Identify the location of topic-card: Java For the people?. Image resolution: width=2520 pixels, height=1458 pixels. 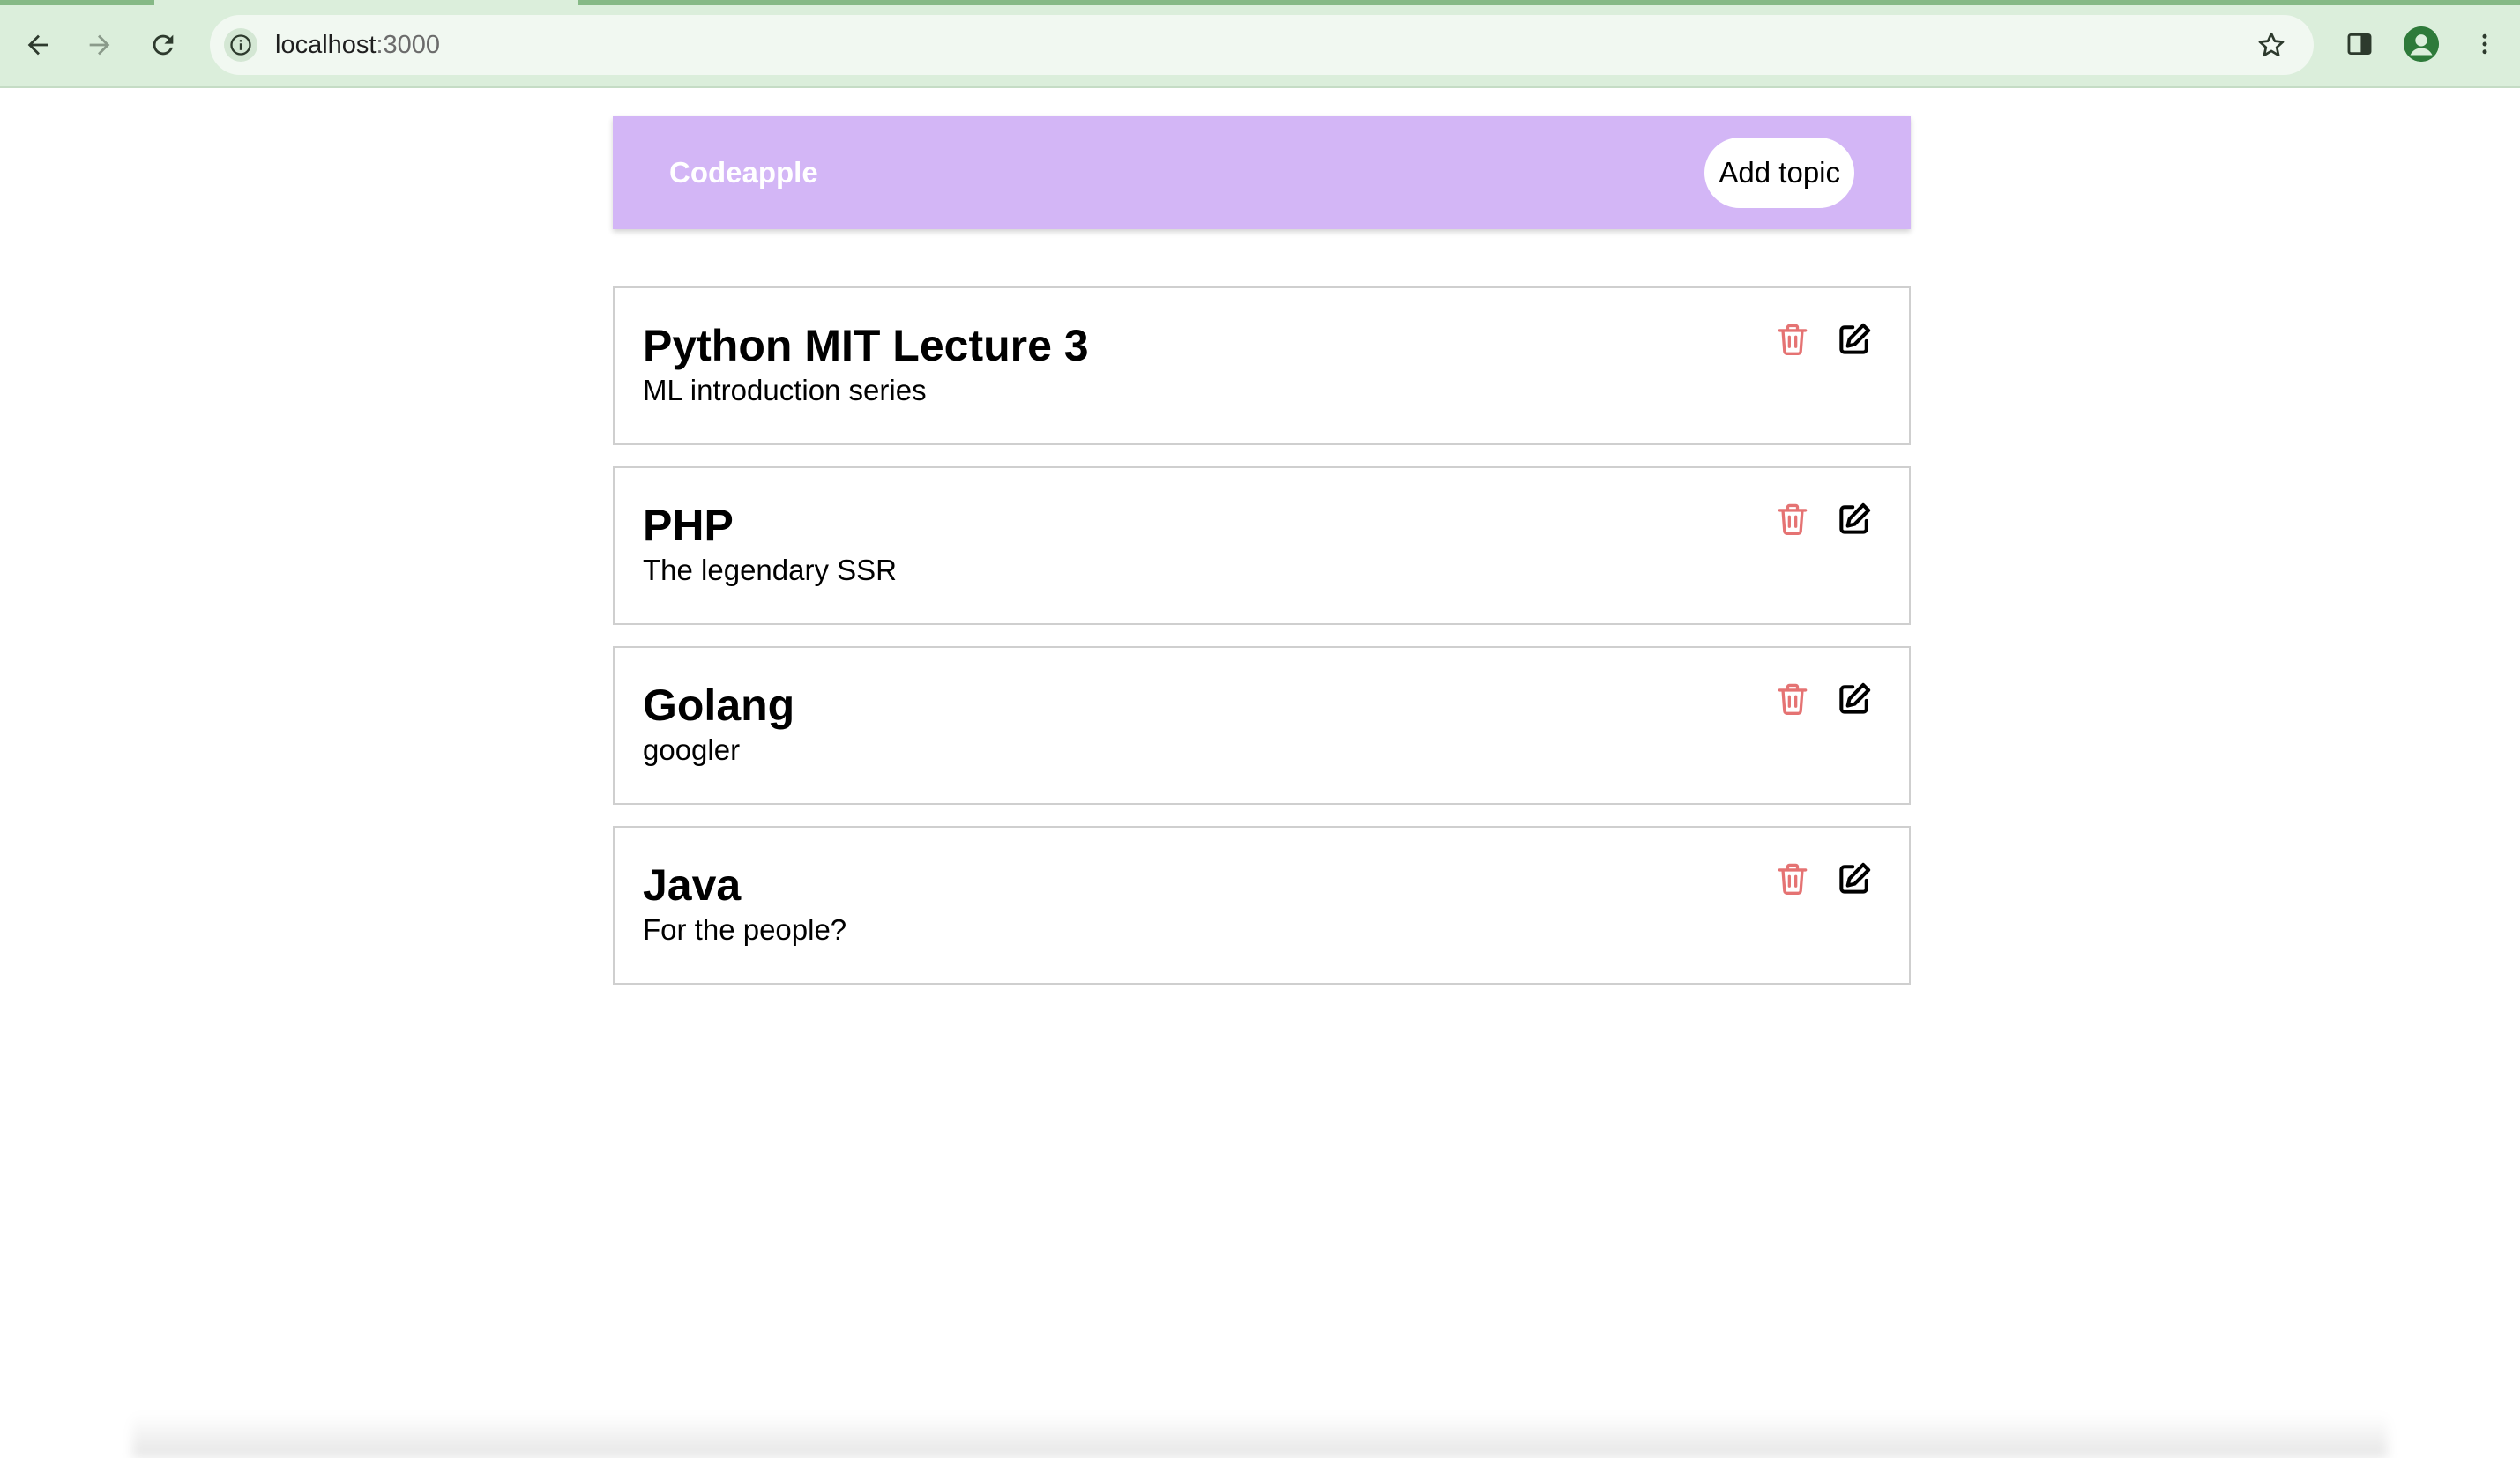
(1262, 905).